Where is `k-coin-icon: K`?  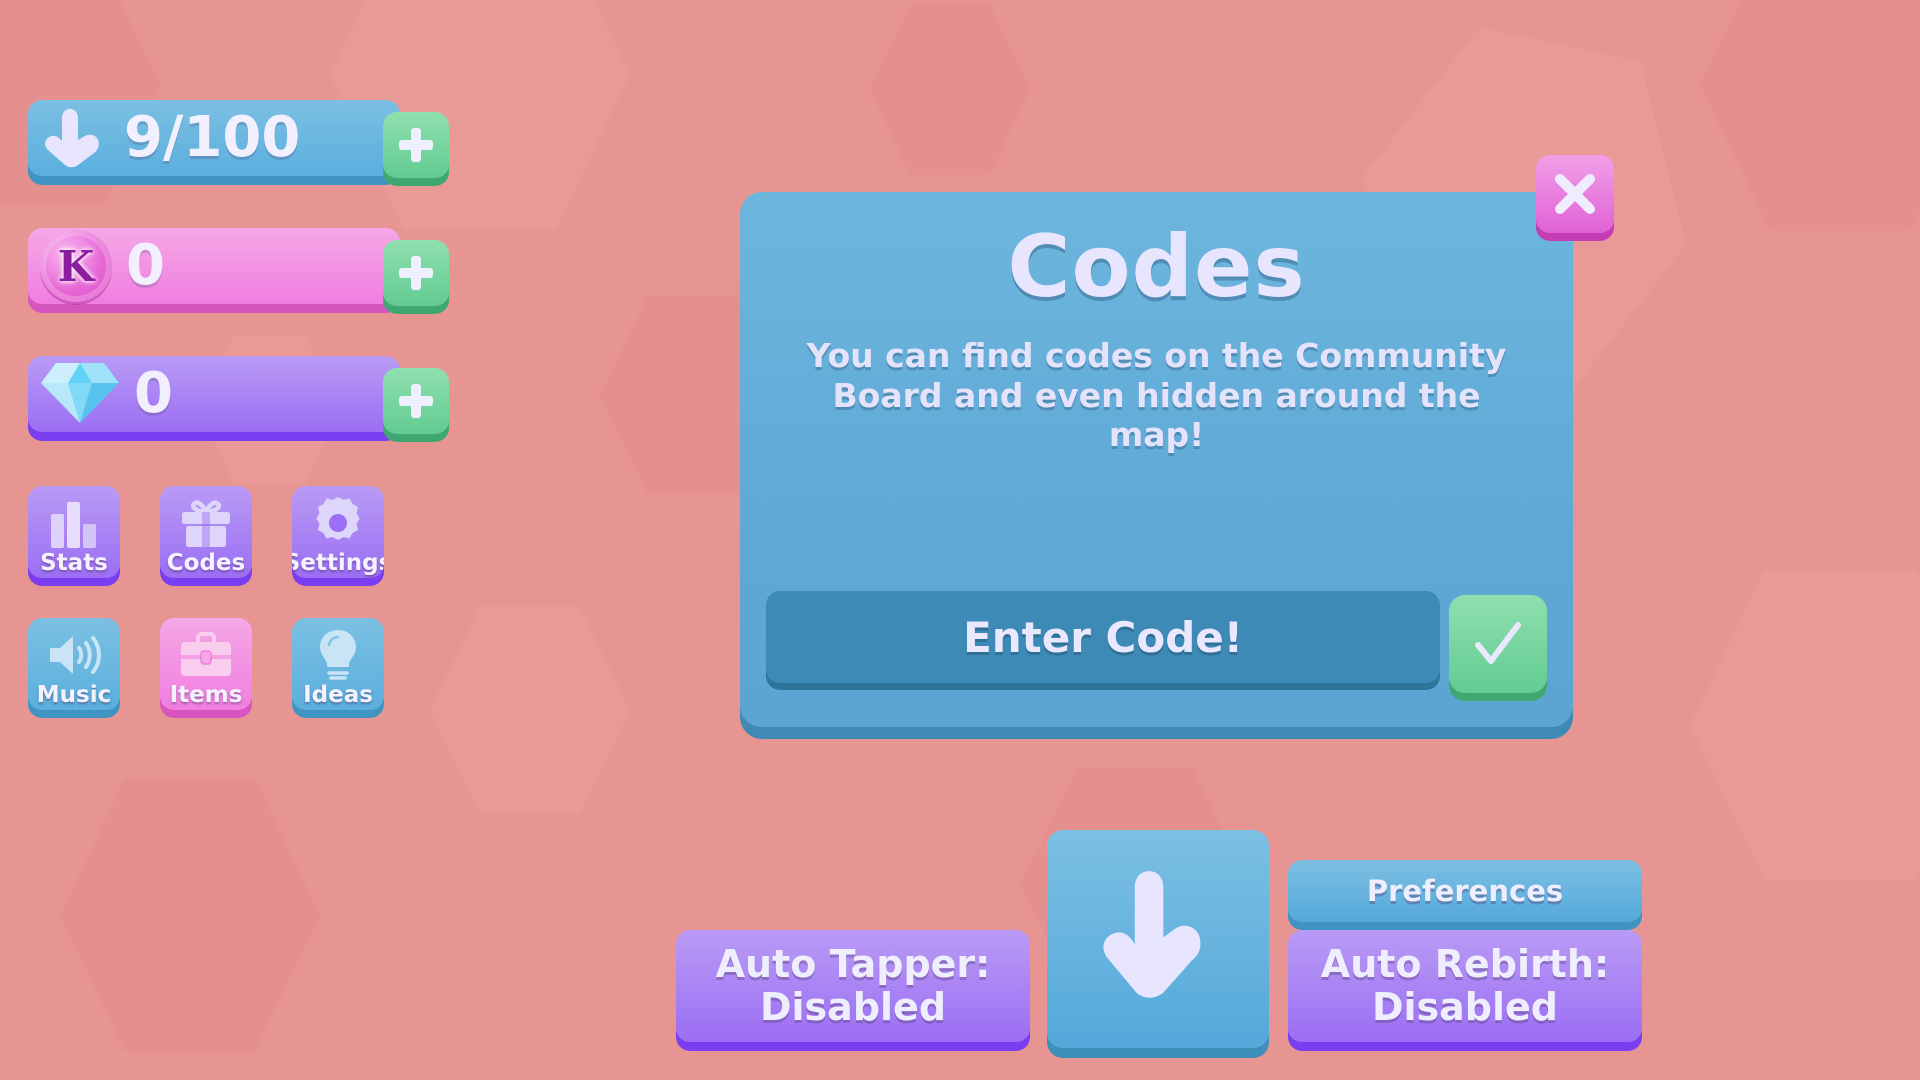
k-coin-icon: K is located at coordinates (76, 266).